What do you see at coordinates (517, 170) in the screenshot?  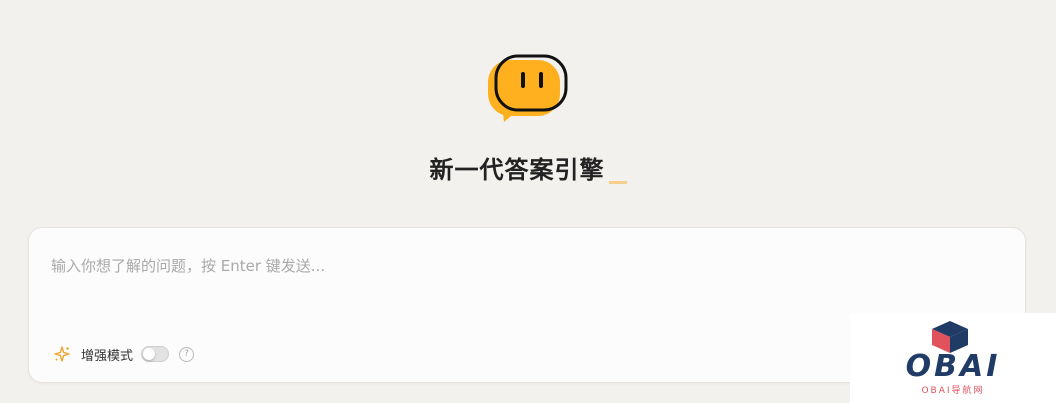 I see `headline-text: 新一代答案引擎` at bounding box center [517, 170].